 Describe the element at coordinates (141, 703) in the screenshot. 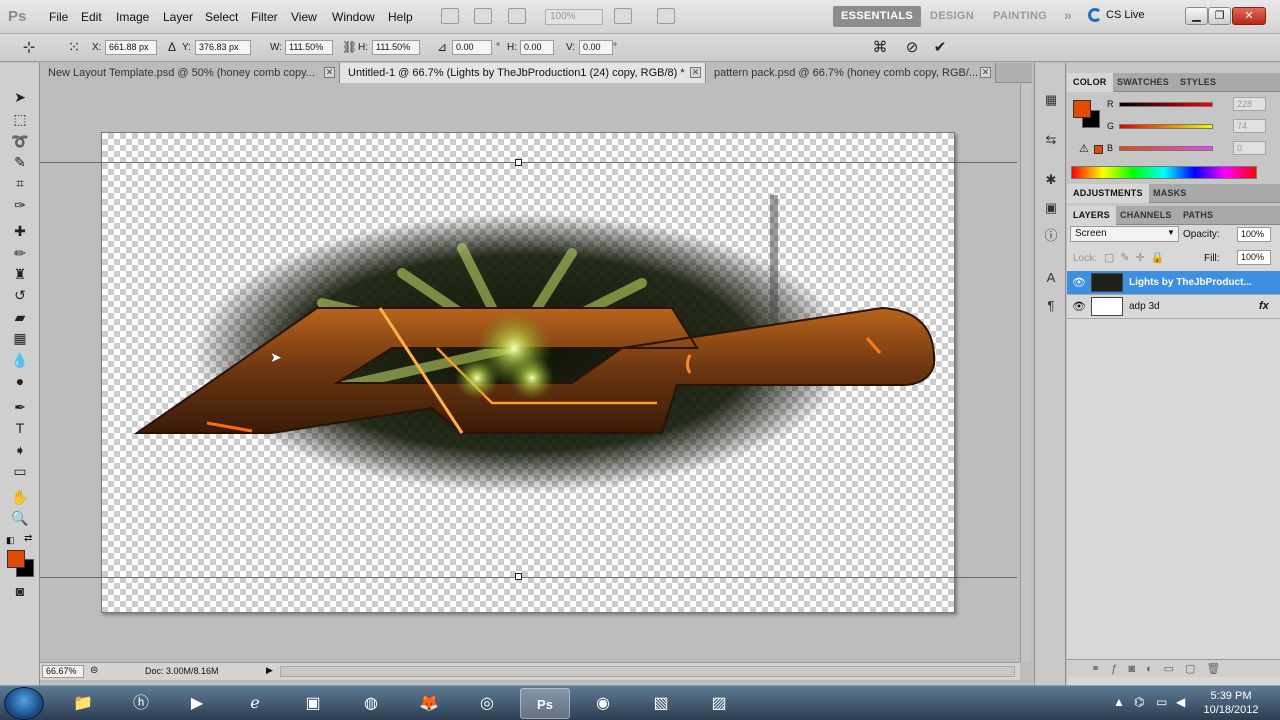

I see `hp-taskbar-icon: ⓗ` at that location.